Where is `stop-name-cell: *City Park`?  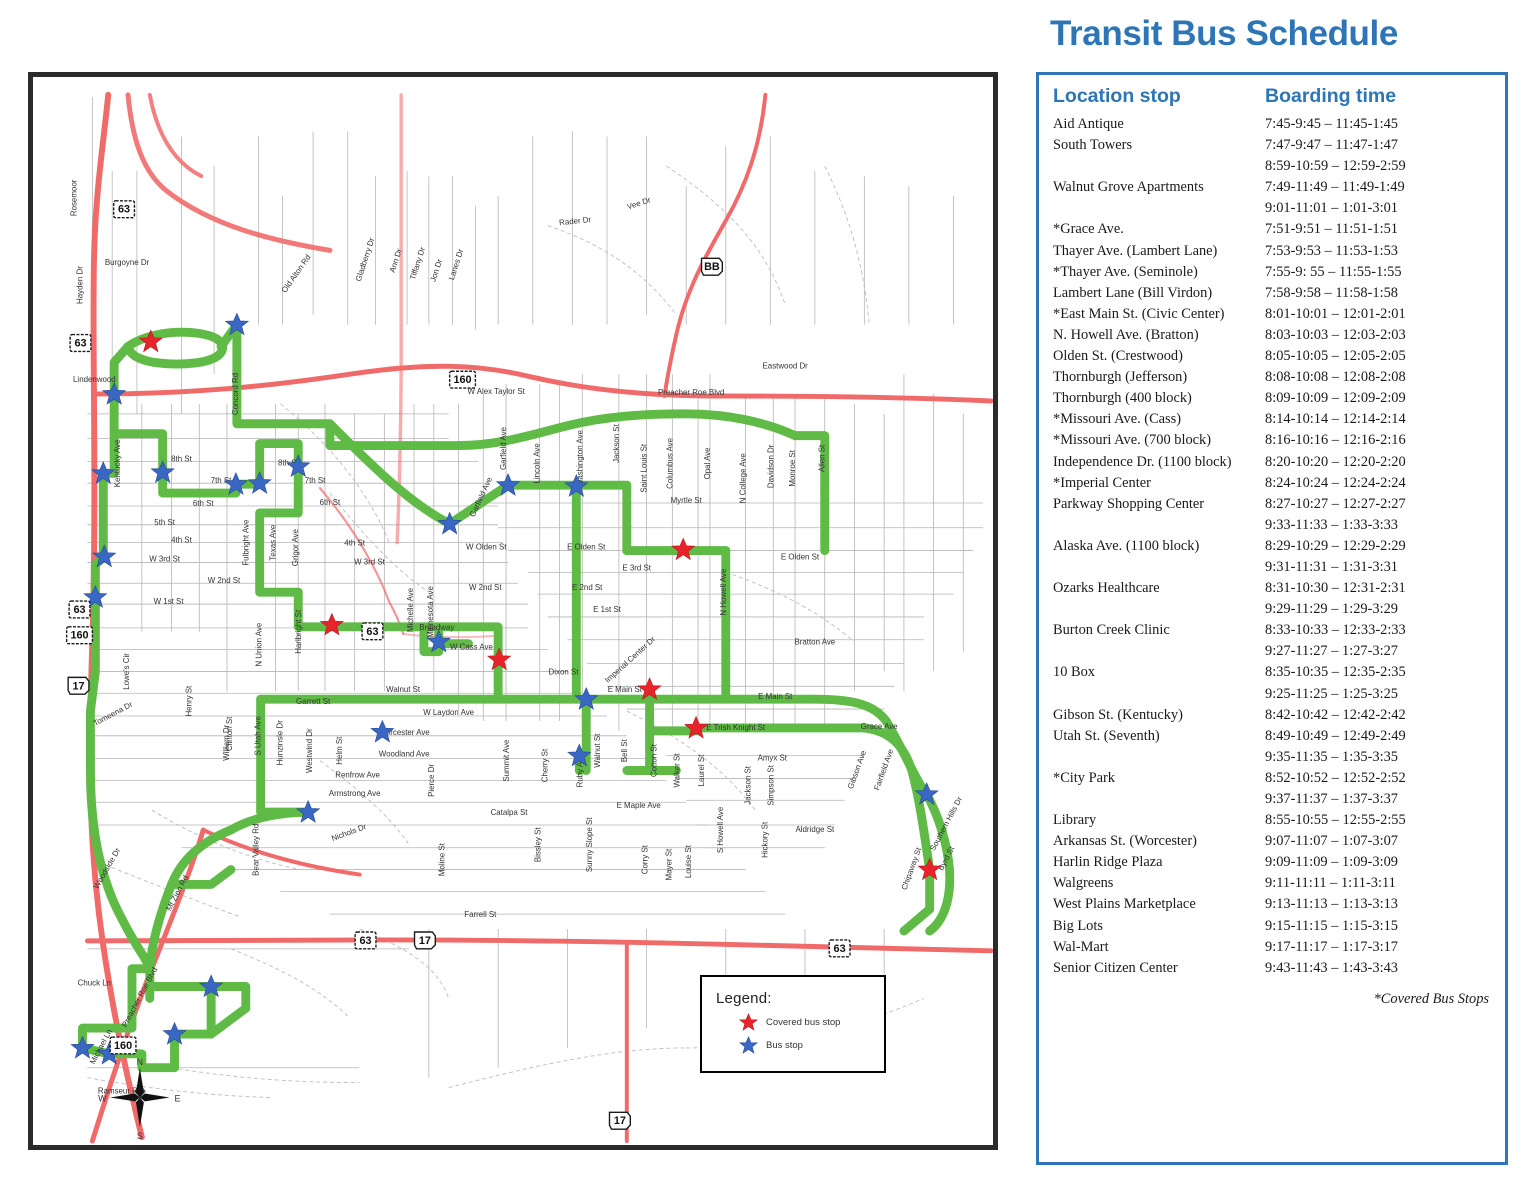 stop-name-cell: *City Park is located at coordinates (1084, 777).